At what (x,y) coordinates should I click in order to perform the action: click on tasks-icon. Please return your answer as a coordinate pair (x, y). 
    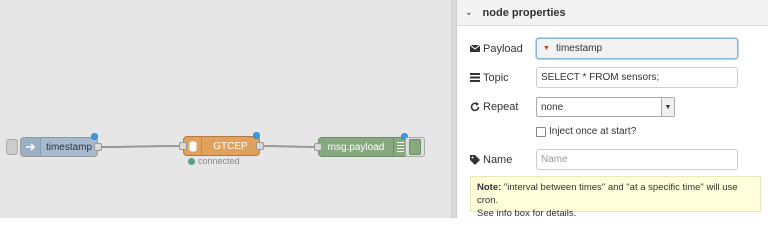
    Looking at the image, I should click on (475, 77).